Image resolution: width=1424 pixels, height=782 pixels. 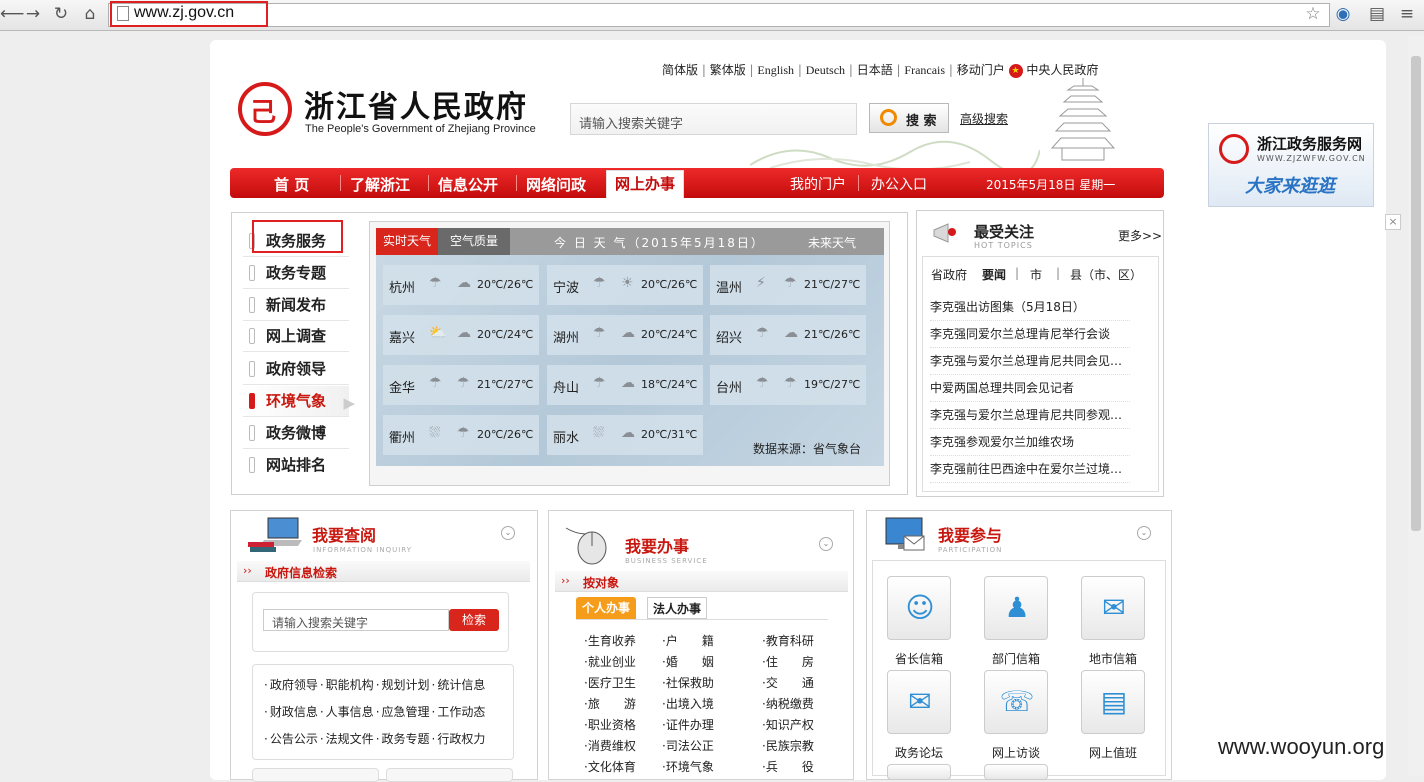 I want to click on service-item: ·旅 游, so click(x=610, y=703).